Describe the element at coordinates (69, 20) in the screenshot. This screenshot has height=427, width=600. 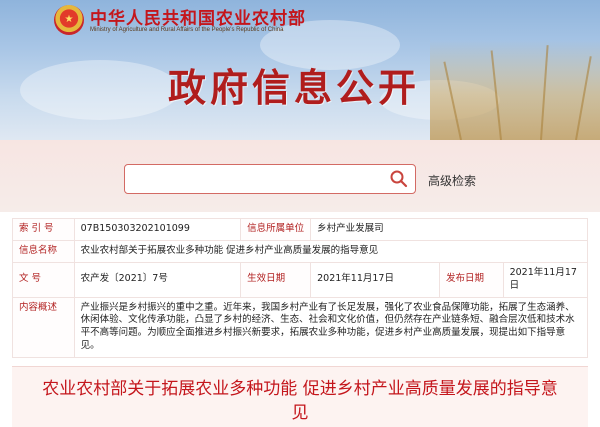
I see `national-emblem-icon: ★` at that location.